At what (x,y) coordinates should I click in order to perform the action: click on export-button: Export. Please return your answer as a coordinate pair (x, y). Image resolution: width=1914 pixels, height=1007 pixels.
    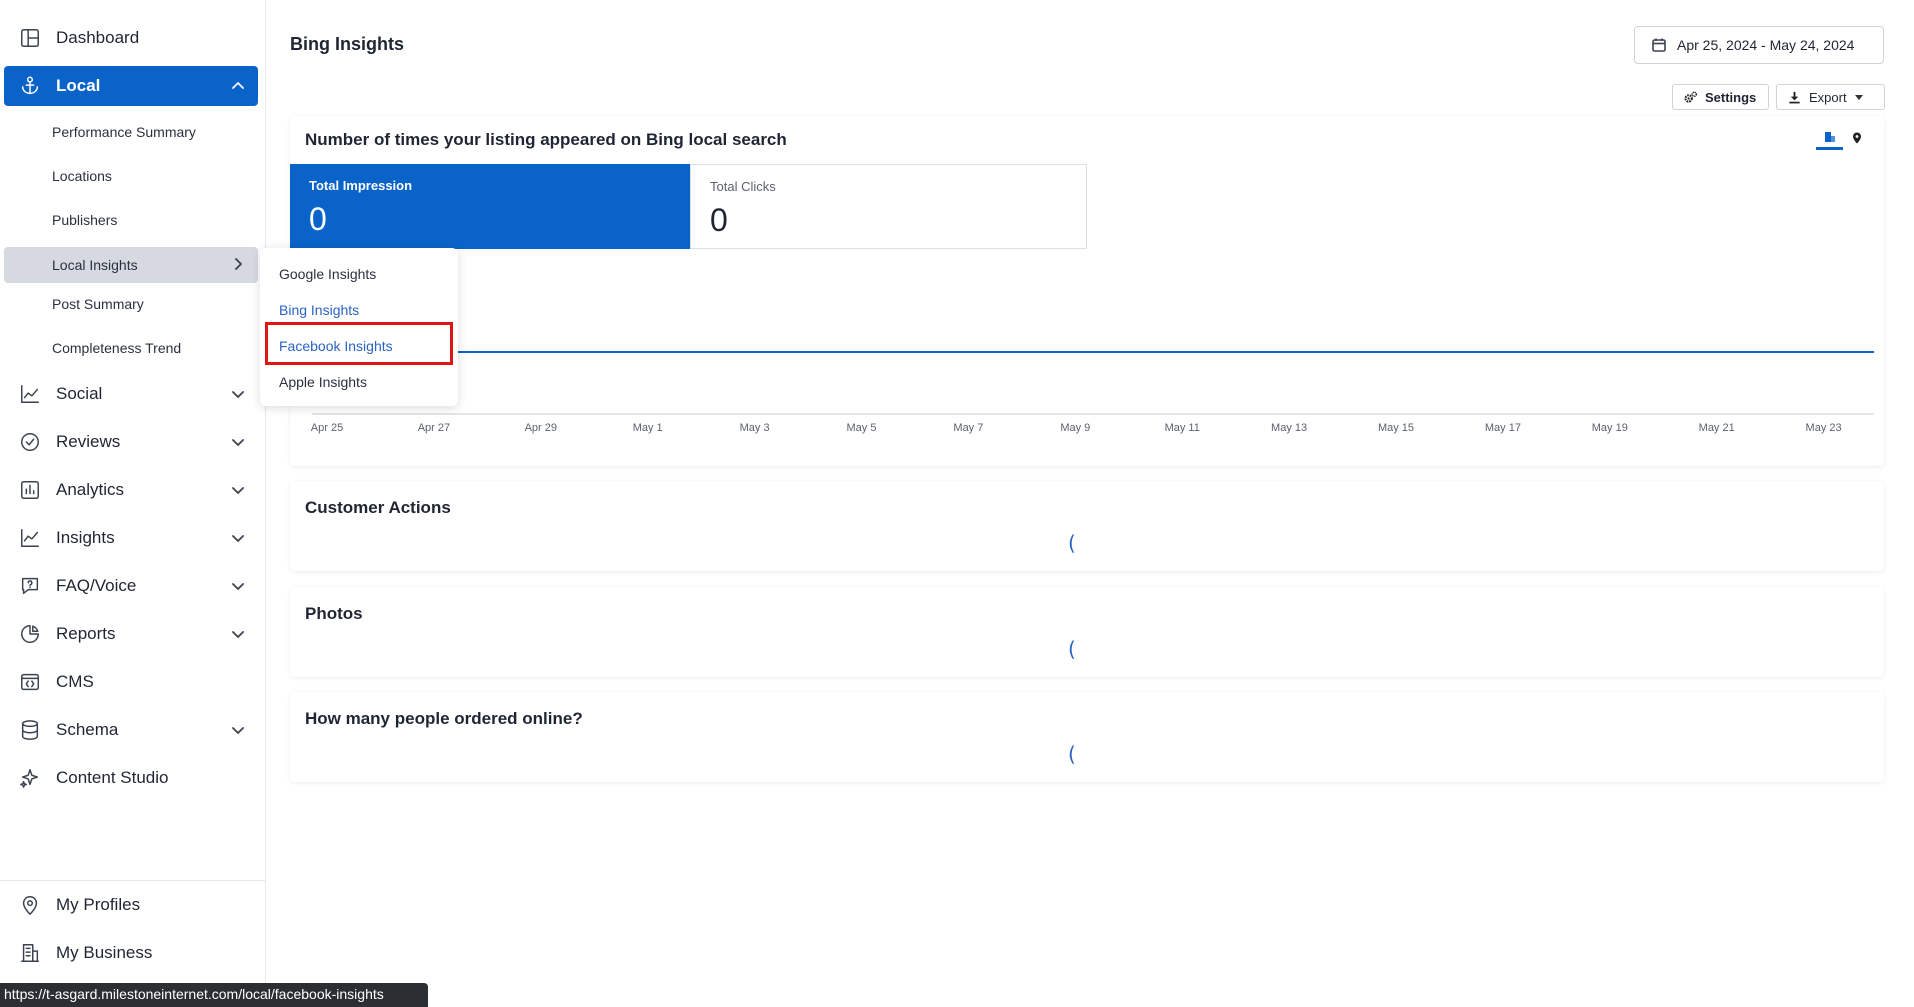
    Looking at the image, I should click on (1830, 97).